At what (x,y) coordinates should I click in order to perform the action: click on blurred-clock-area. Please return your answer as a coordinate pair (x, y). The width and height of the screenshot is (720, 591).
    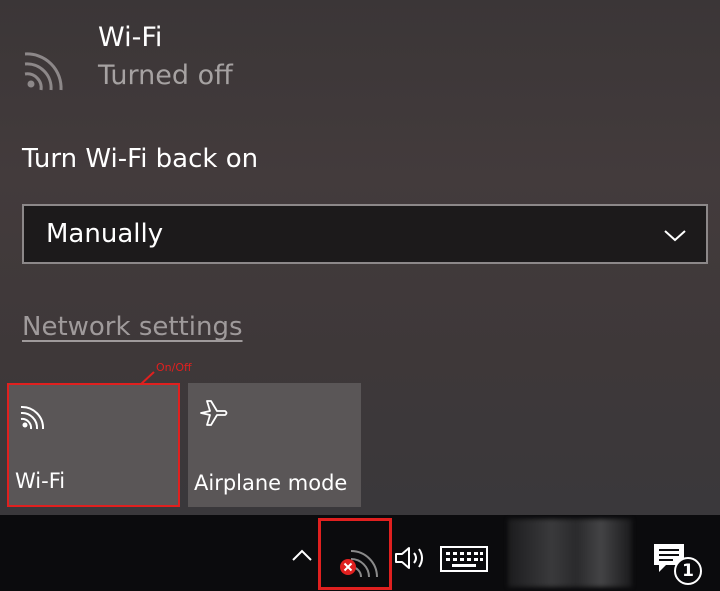
    Looking at the image, I should click on (570, 553).